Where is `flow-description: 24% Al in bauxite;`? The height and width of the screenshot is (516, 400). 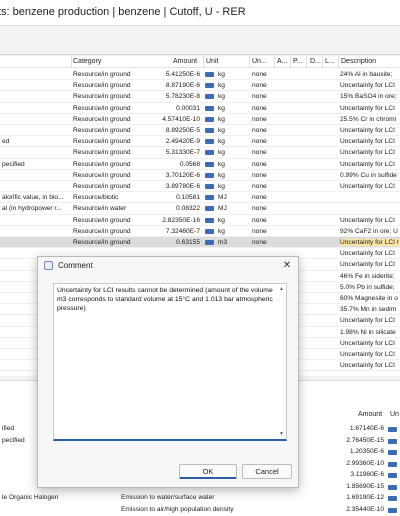
flow-description: 24% Al in bauxite; is located at coordinates (366, 74).